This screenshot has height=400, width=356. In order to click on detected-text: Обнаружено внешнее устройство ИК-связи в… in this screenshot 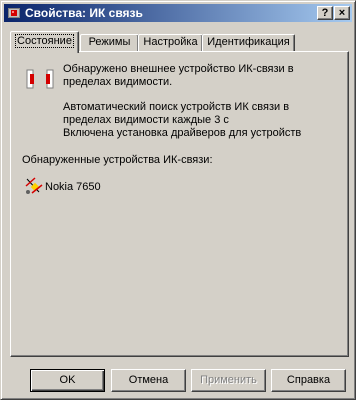, I will do `click(178, 75)`.